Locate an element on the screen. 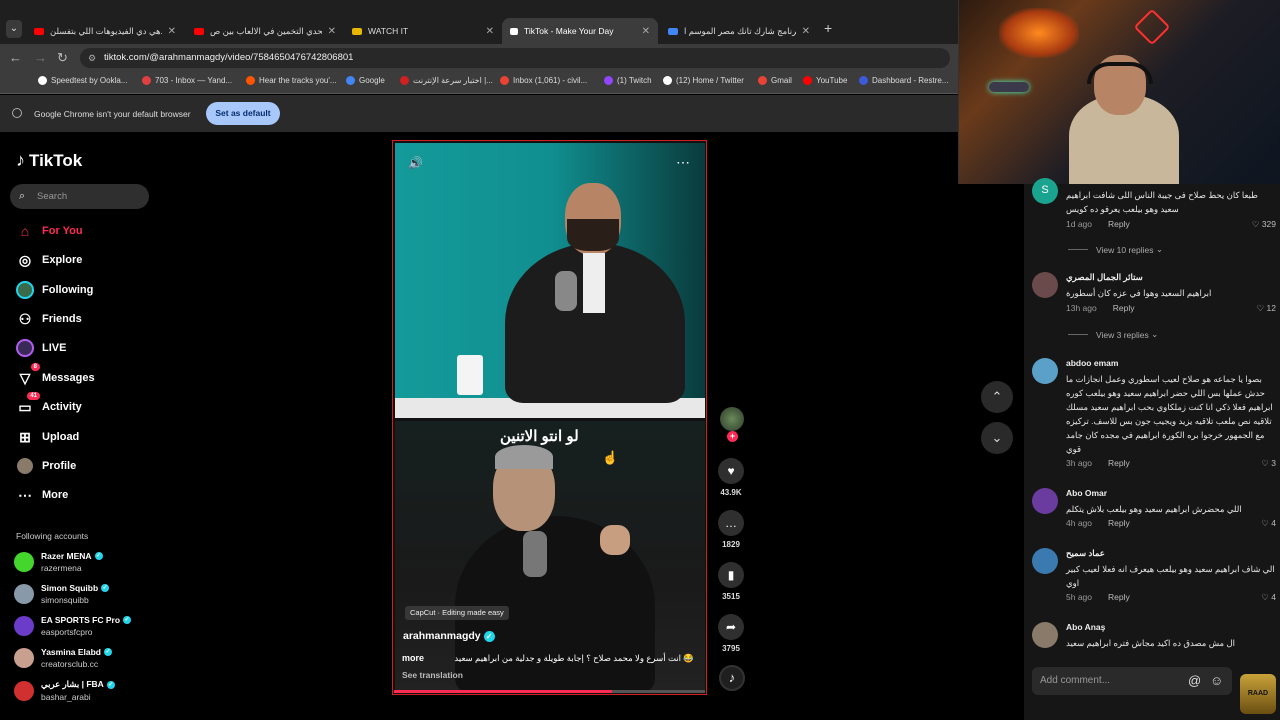  nav-upload: ⊞ Upload is located at coordinates (47, 437).